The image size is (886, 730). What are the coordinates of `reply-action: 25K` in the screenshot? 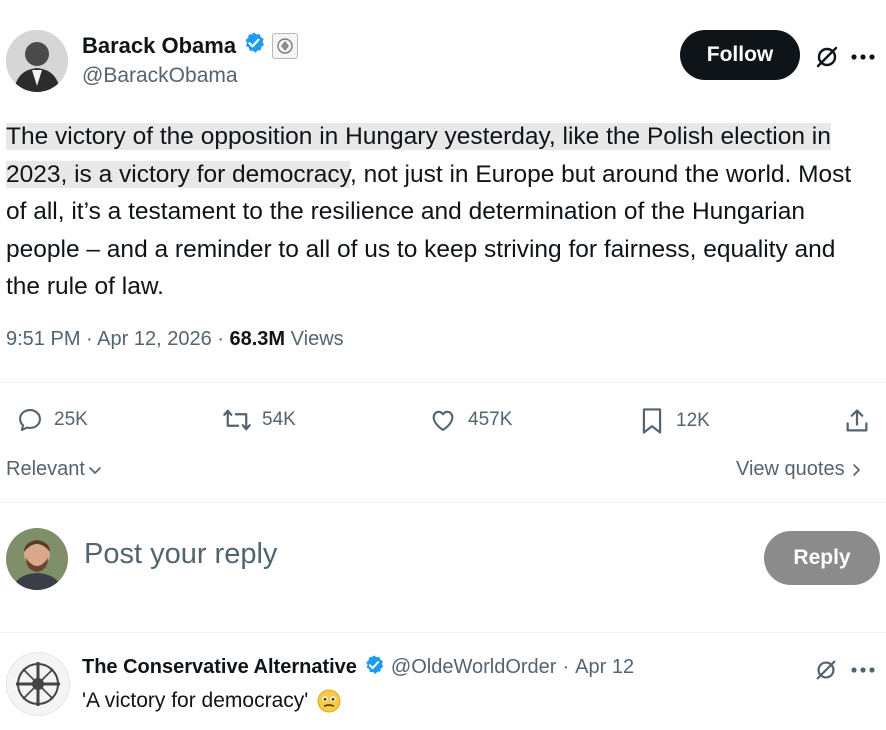 It's located at (52, 420).